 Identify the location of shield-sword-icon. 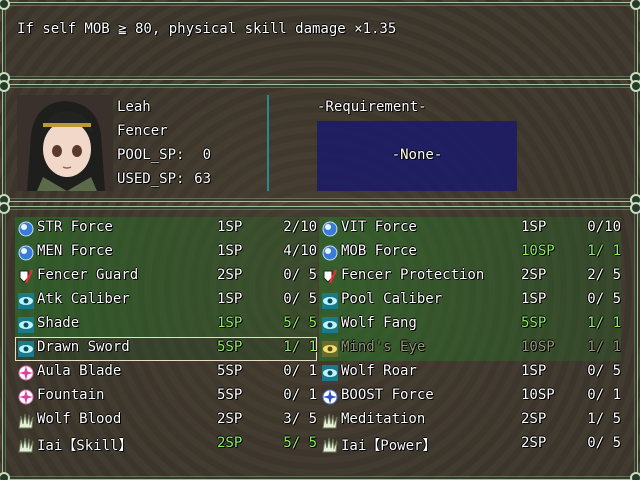
(26, 277).